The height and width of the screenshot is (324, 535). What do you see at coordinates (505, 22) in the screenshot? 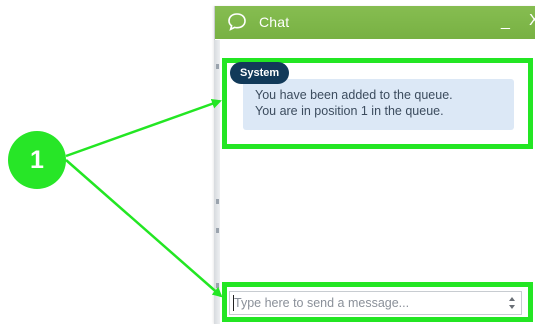
I see `minimize-button: _` at bounding box center [505, 22].